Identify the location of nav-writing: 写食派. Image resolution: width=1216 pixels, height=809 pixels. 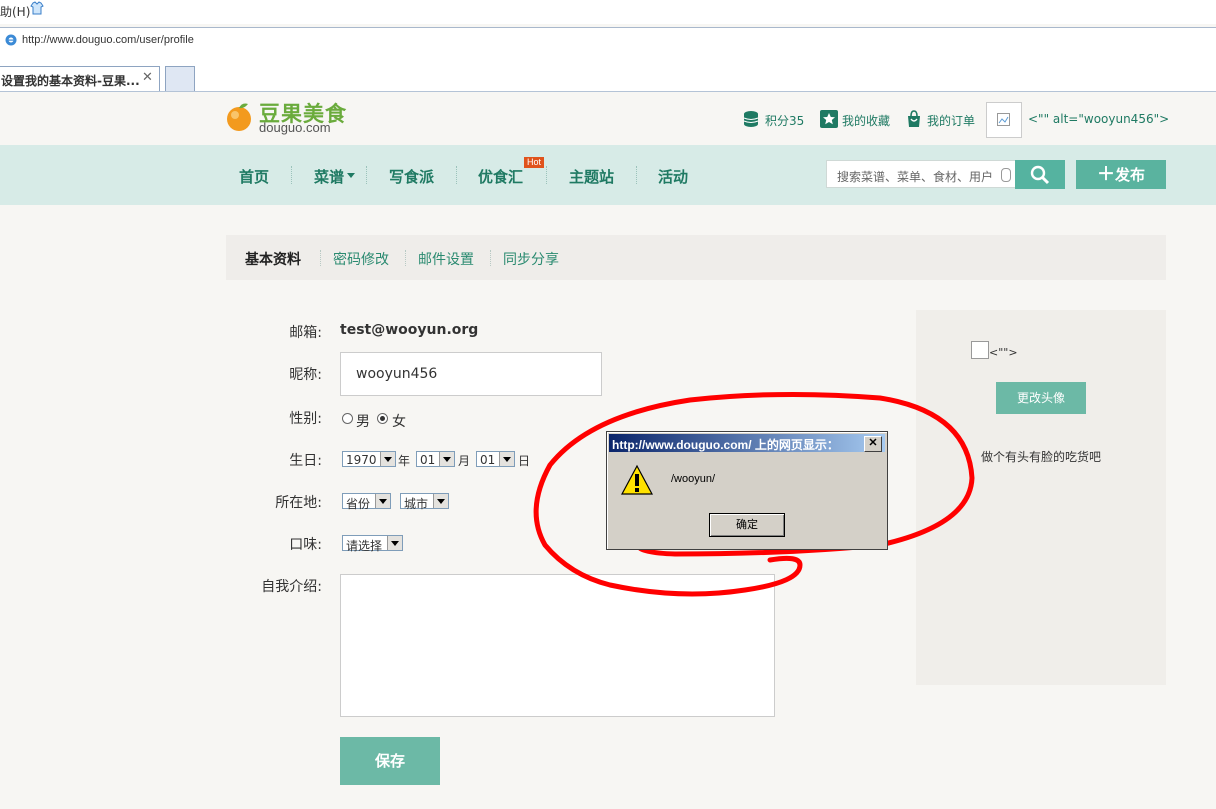
(411, 176).